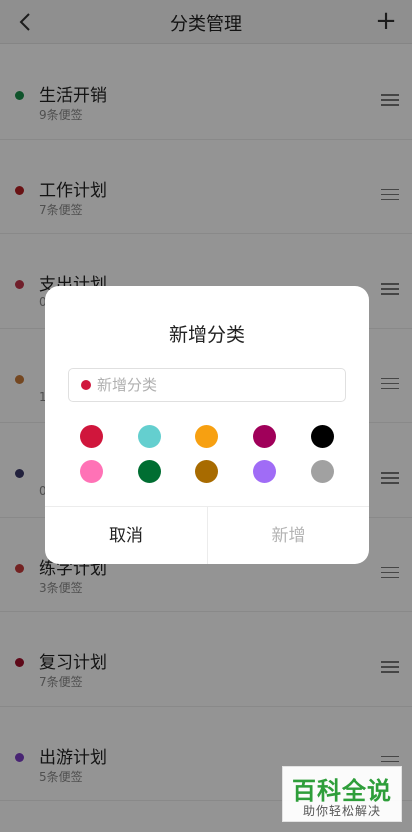  Describe the element at coordinates (206, 335) in the screenshot. I see `dialog-title: 新增分类` at that location.